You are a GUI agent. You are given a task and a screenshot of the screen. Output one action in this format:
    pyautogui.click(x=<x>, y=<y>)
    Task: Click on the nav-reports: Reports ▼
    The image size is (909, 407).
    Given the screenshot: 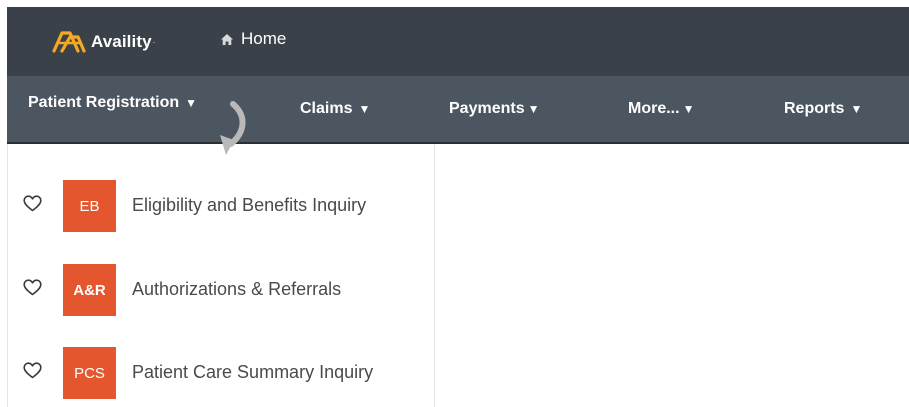 What is the action you would take?
    pyautogui.click(x=823, y=109)
    